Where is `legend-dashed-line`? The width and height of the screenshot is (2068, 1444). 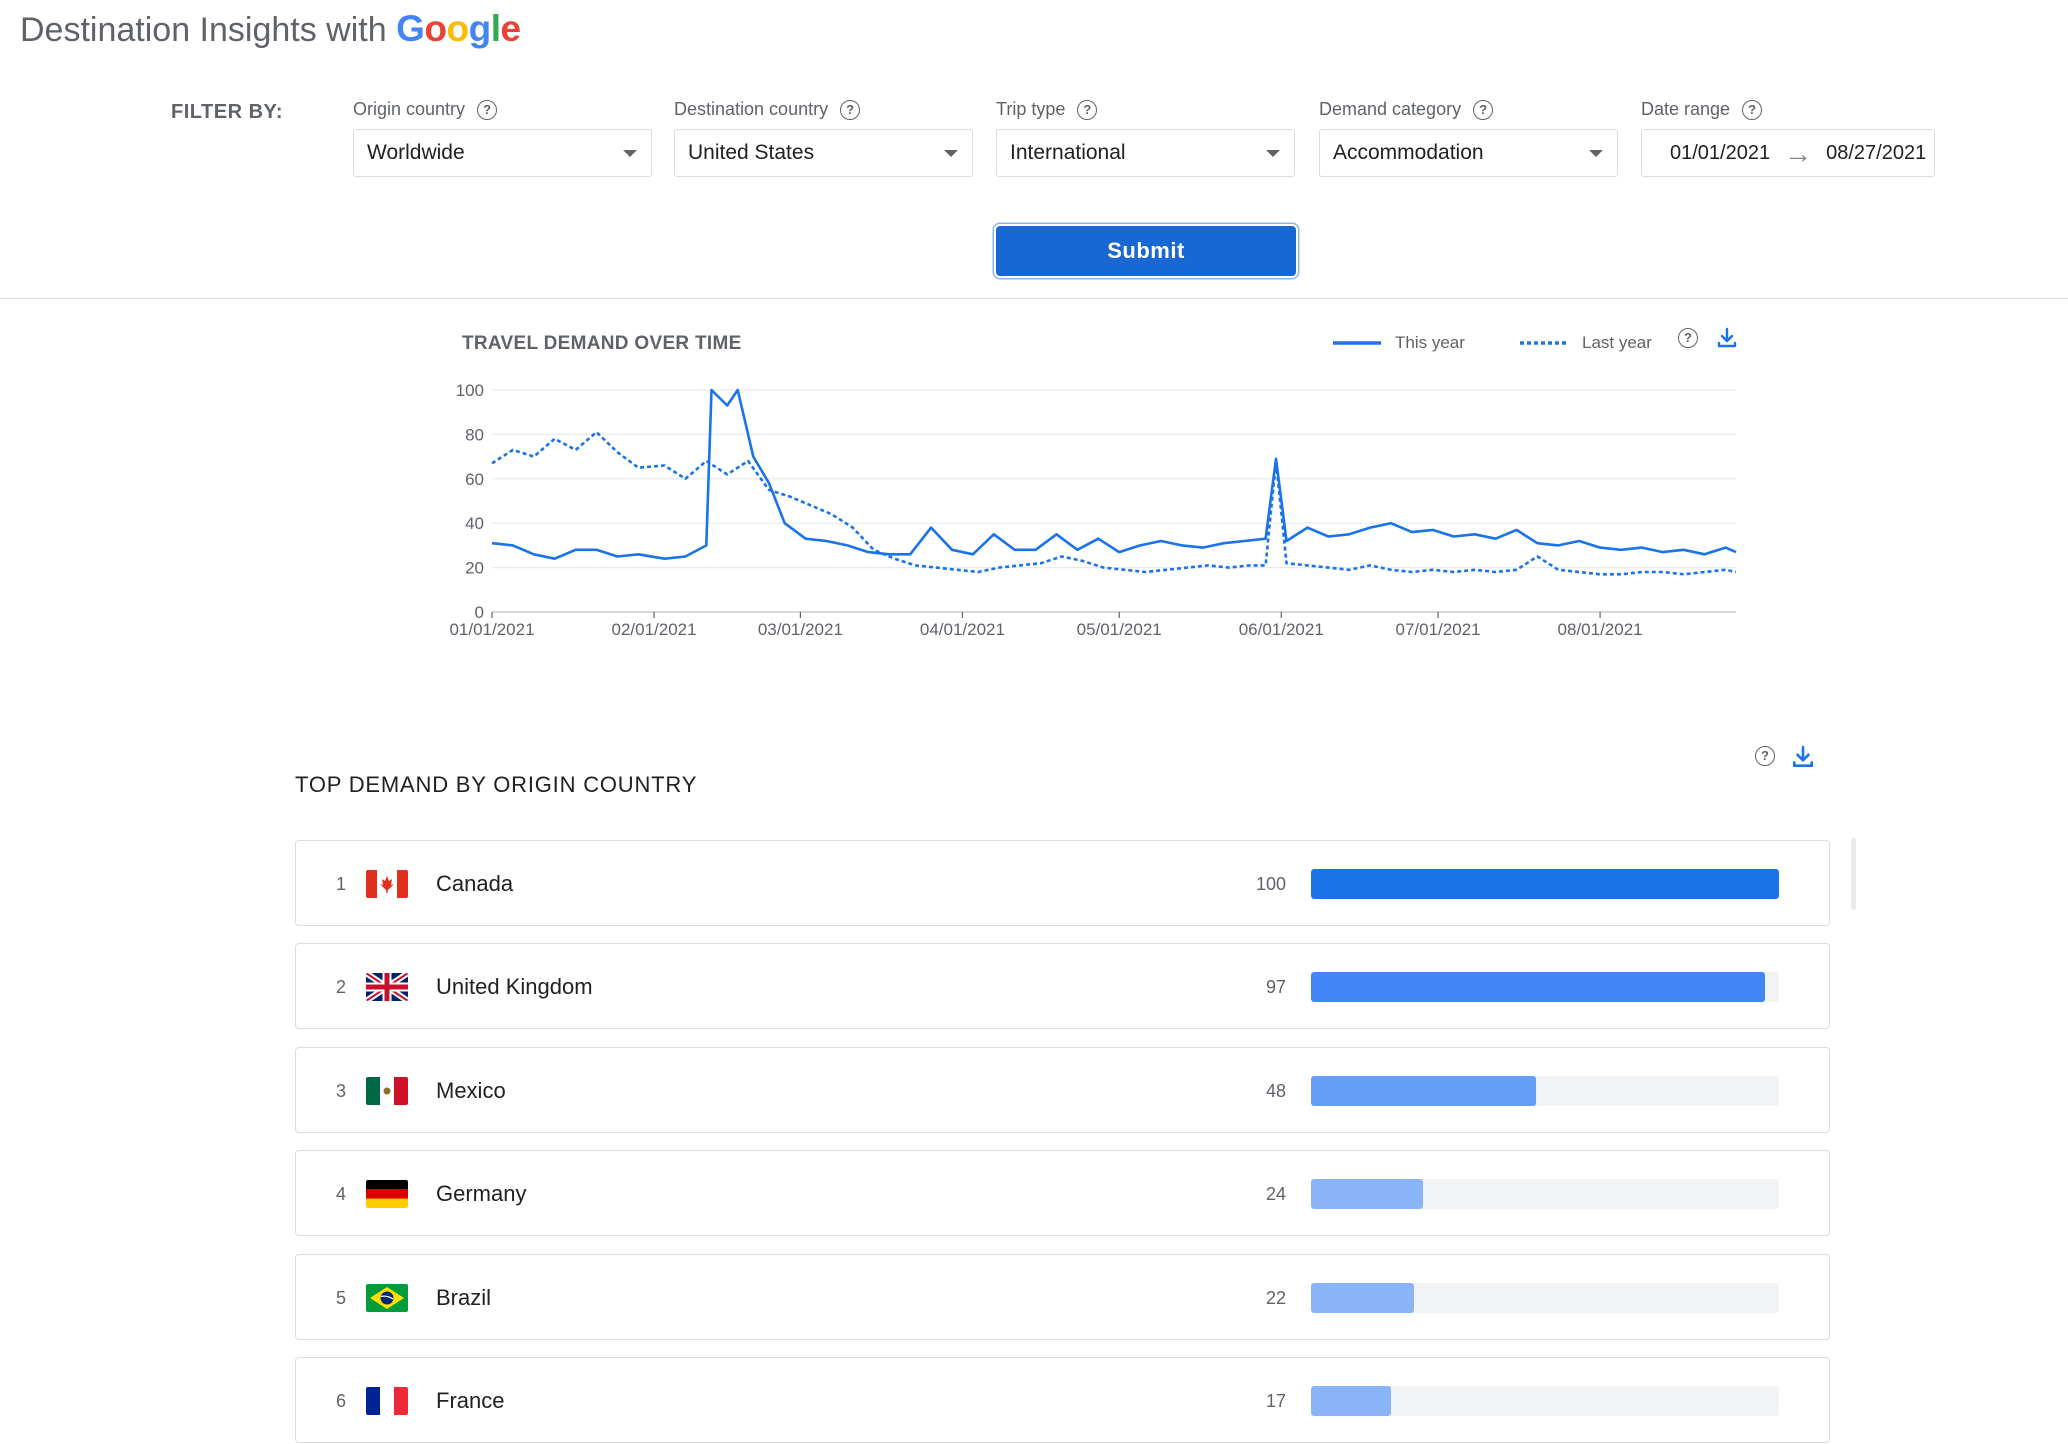
legend-dashed-line is located at coordinates (1544, 343).